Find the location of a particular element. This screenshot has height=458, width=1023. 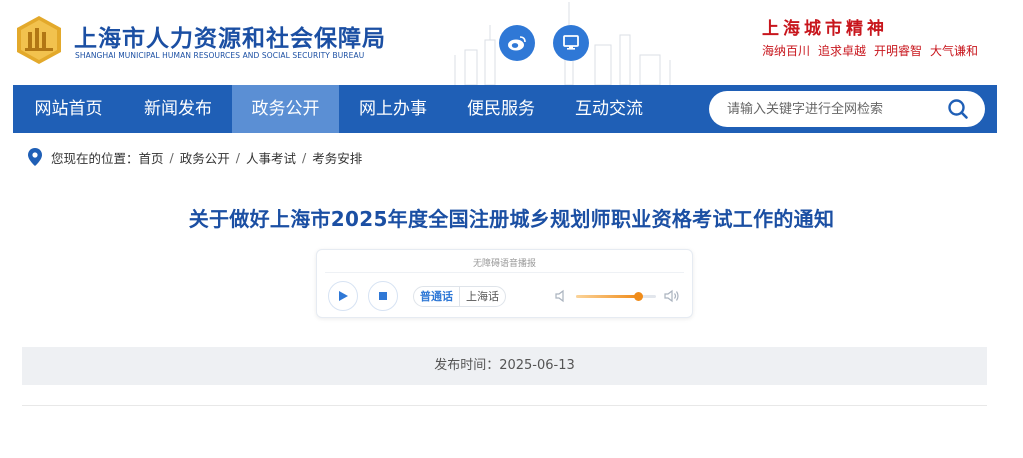

play-button is located at coordinates (343, 296).